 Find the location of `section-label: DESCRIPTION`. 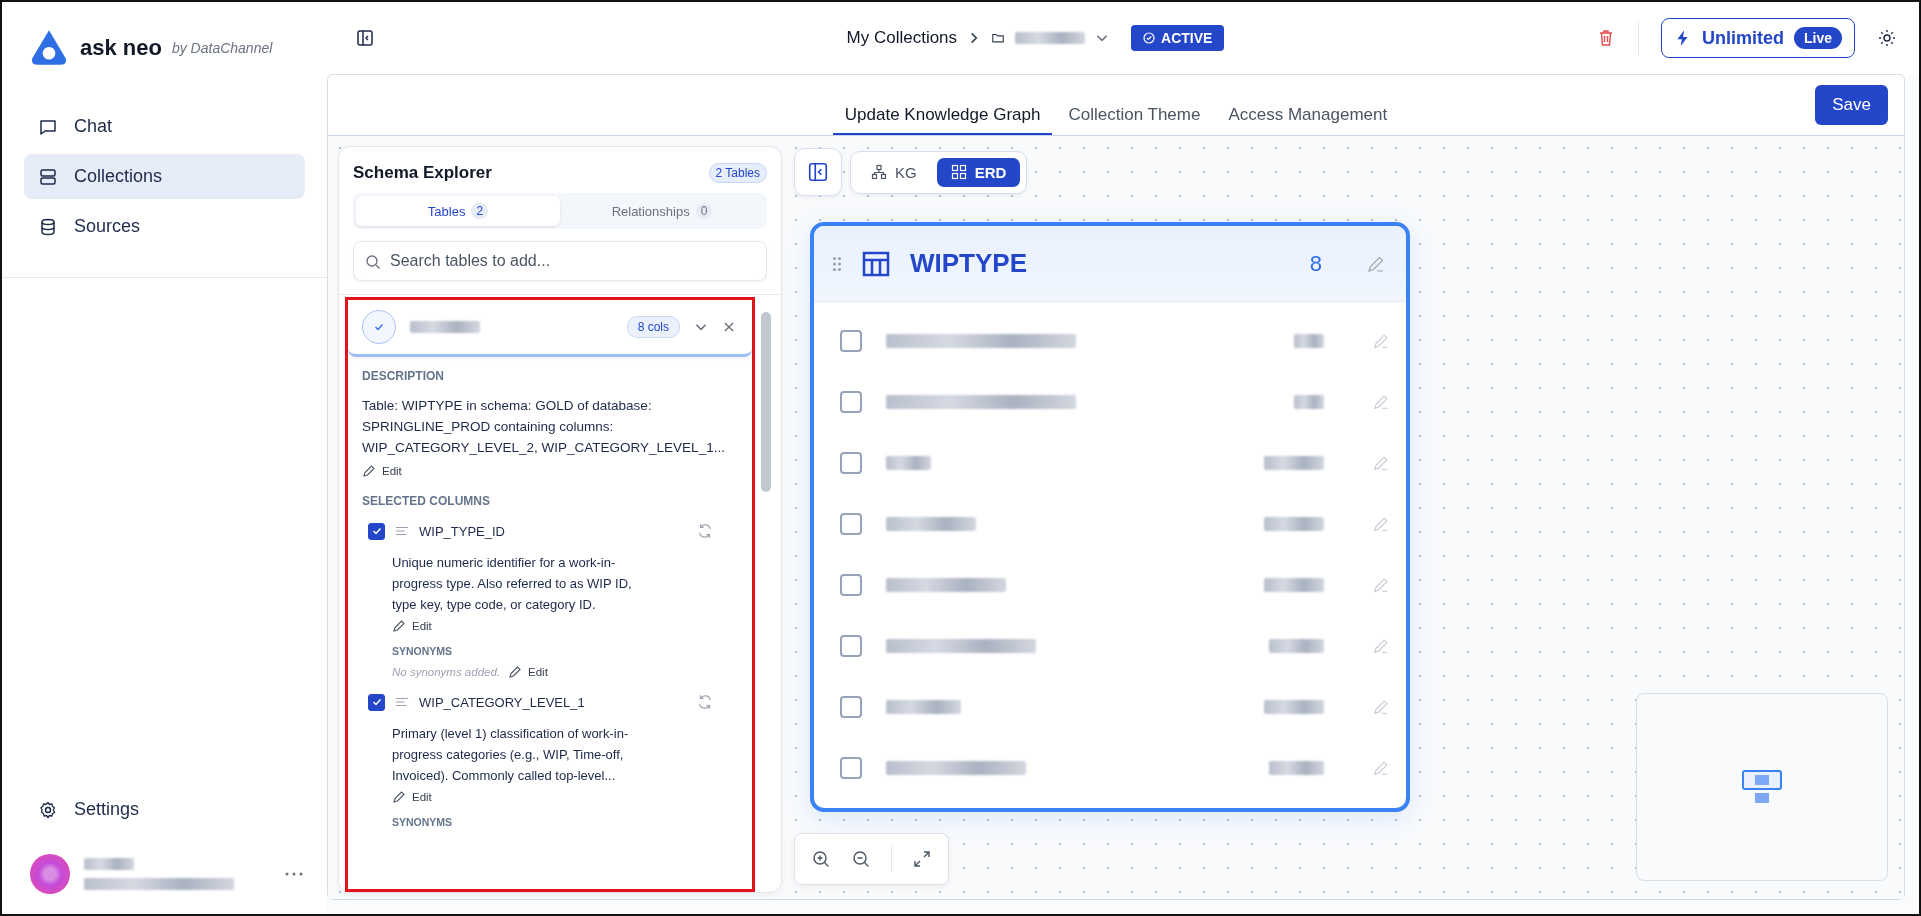

section-label: DESCRIPTION is located at coordinates (403, 376).